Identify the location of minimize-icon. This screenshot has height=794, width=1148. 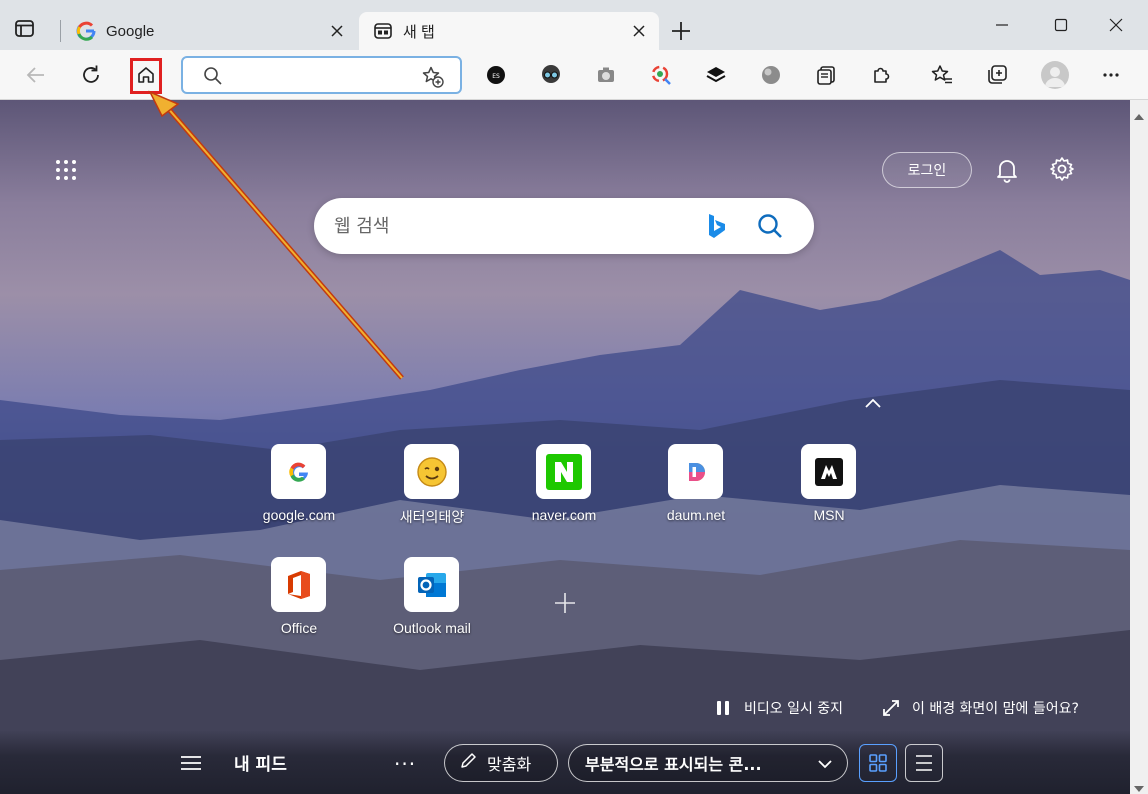
(1002, 25).